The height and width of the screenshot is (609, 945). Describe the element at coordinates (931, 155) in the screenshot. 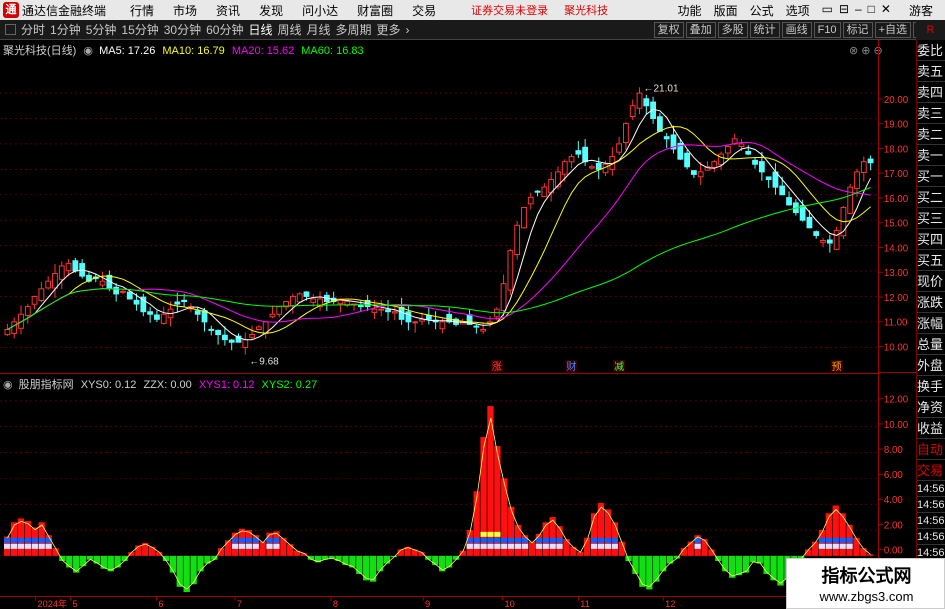

I see `side-panel-item: 卖一` at that location.